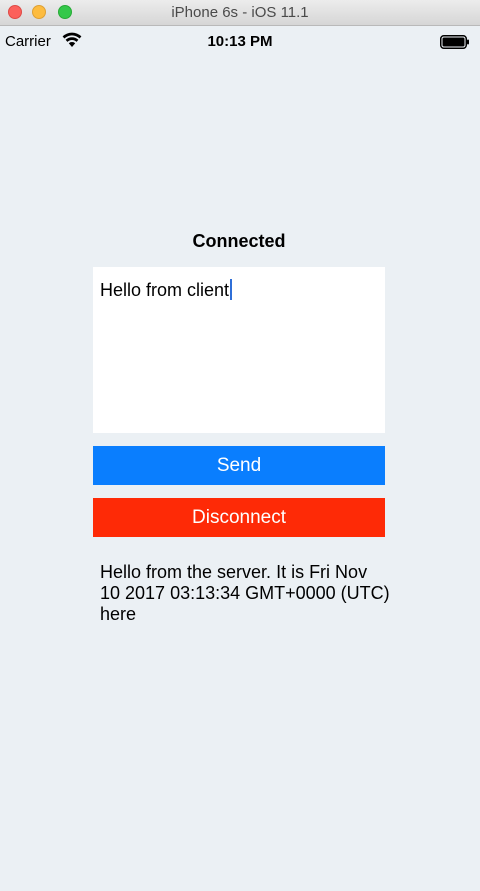  Describe the element at coordinates (239, 517) in the screenshot. I see `disconnect-button: Disconnect` at that location.